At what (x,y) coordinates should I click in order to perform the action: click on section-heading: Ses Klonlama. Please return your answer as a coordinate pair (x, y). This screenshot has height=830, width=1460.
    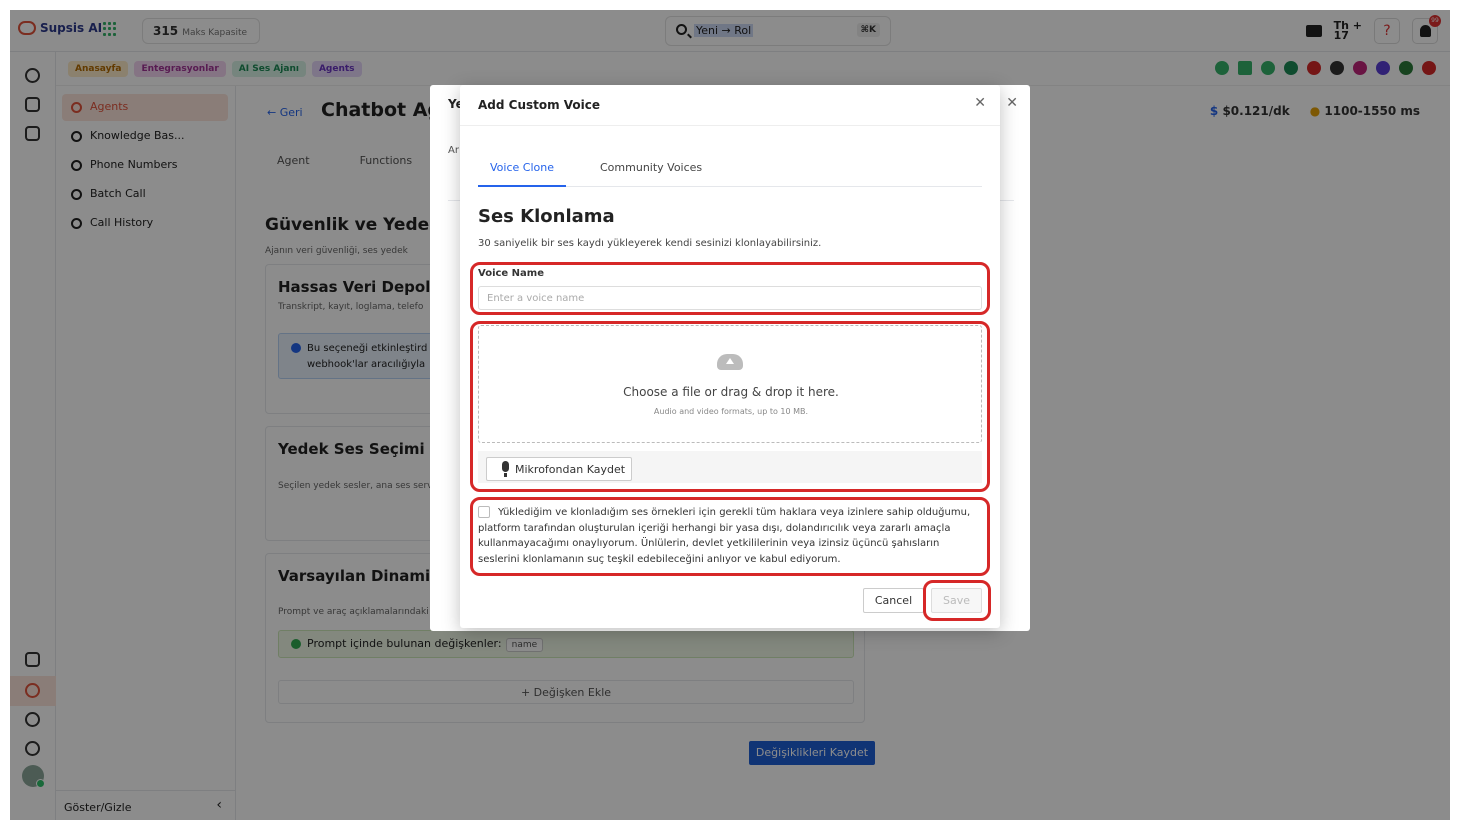
    Looking at the image, I should click on (546, 216).